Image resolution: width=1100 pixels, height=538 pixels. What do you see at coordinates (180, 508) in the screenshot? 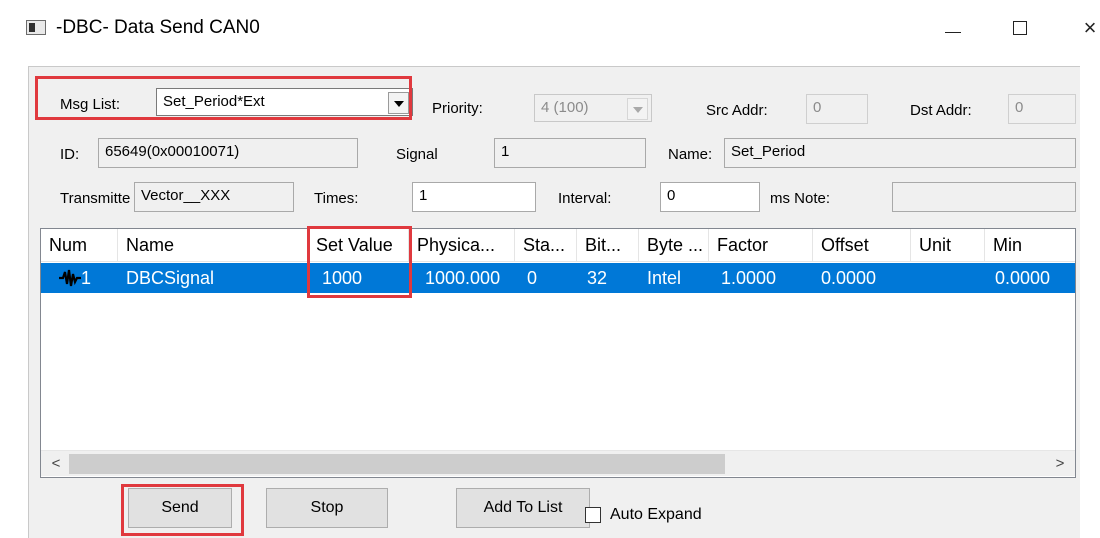
I see `send-button: Send` at bounding box center [180, 508].